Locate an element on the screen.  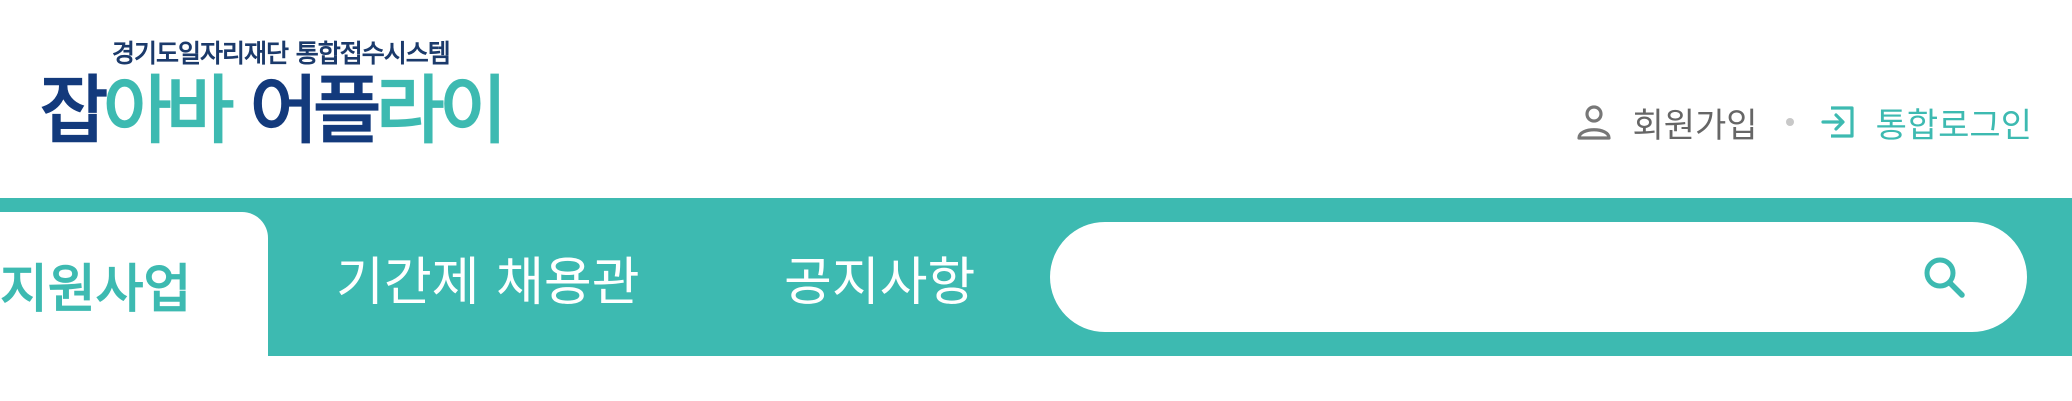
logo-part-4: 라이 is located at coordinates (441, 111).